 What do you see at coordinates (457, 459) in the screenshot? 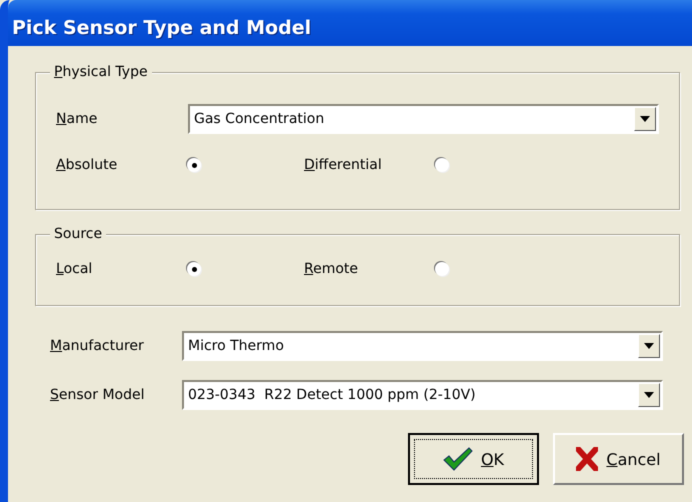
I see `checkmark-icon` at bounding box center [457, 459].